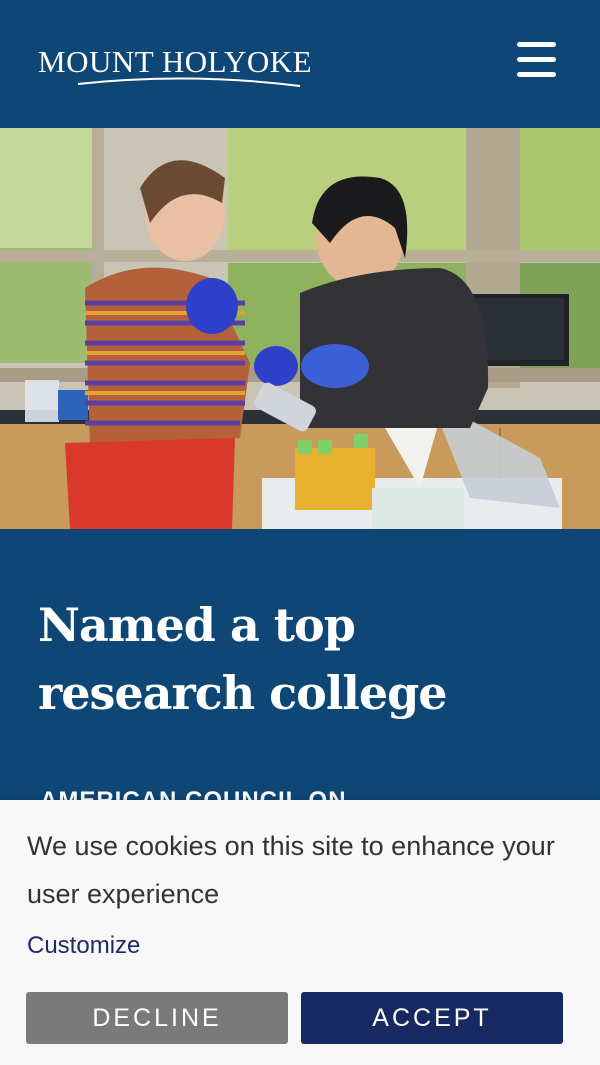 The image size is (600, 1065). What do you see at coordinates (157, 1018) in the screenshot?
I see `decline-button: DECLINE` at bounding box center [157, 1018].